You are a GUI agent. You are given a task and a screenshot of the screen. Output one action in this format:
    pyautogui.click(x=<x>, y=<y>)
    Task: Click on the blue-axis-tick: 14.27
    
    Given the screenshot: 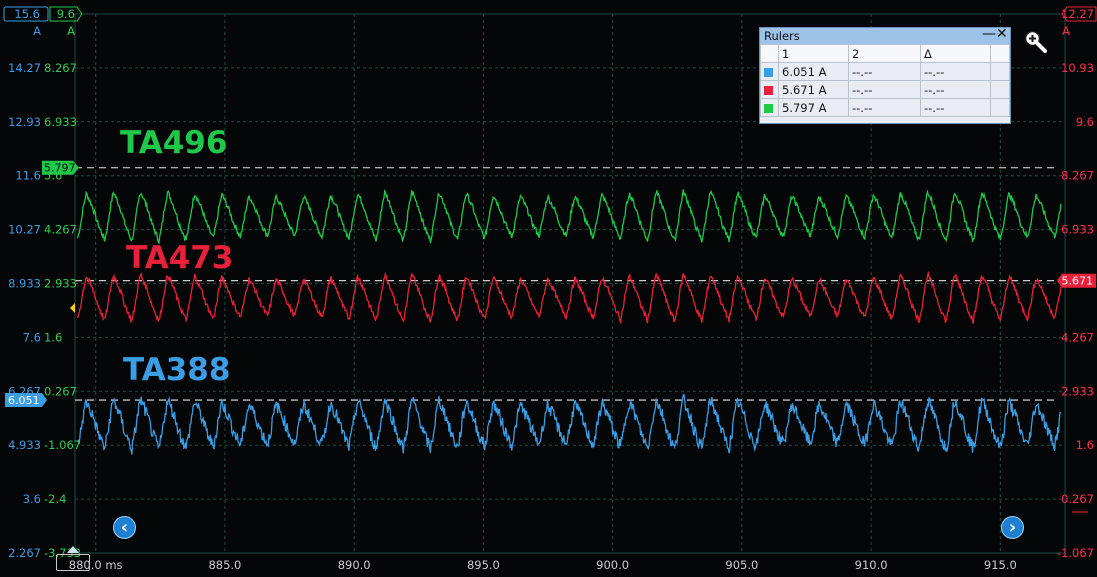 What is the action you would take?
    pyautogui.click(x=24, y=68)
    